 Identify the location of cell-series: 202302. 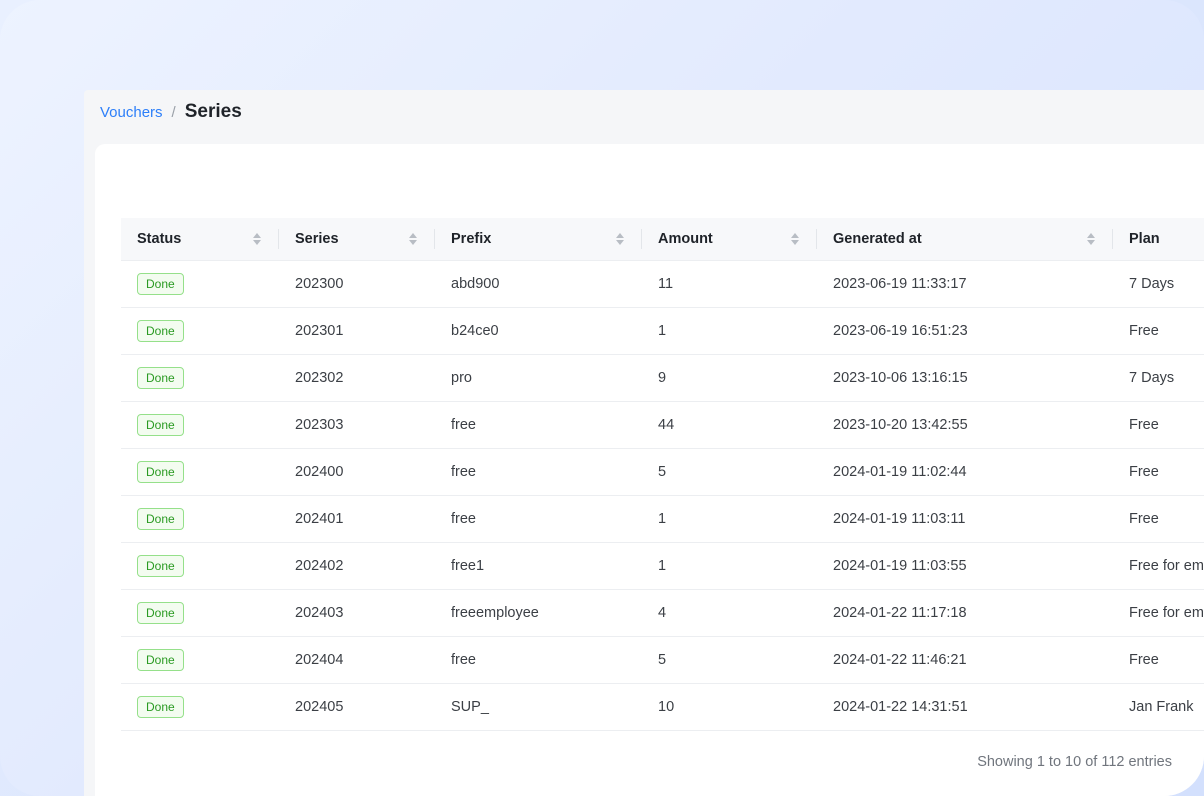
(357, 378).